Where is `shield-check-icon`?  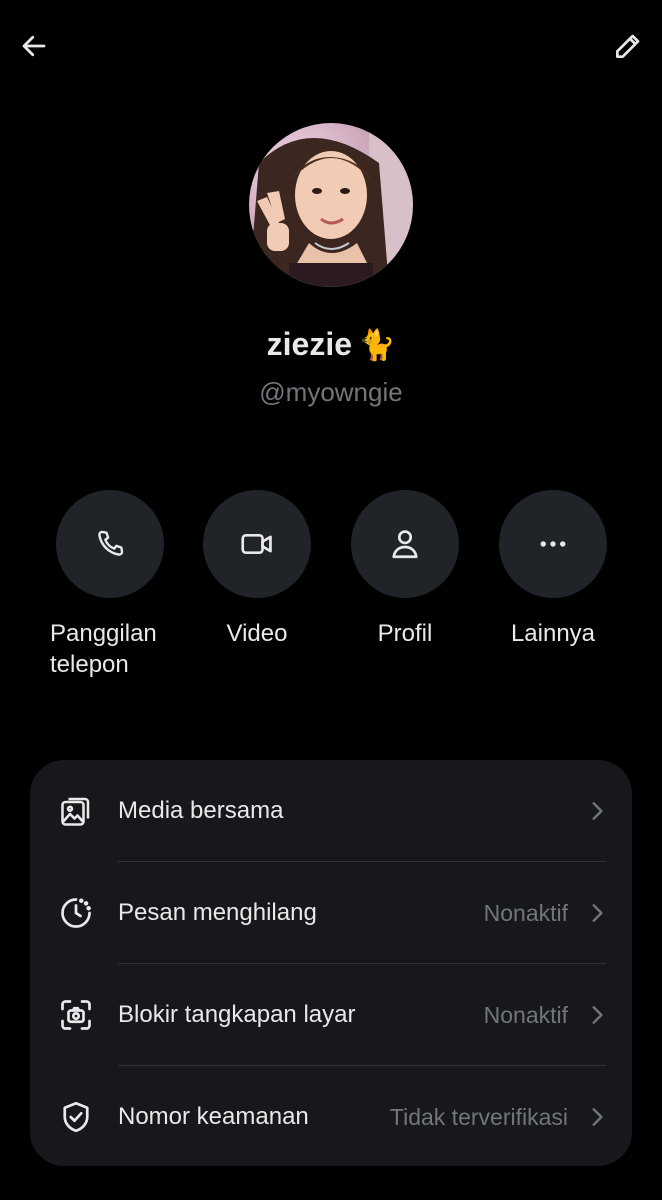 shield-check-icon is located at coordinates (76, 1117).